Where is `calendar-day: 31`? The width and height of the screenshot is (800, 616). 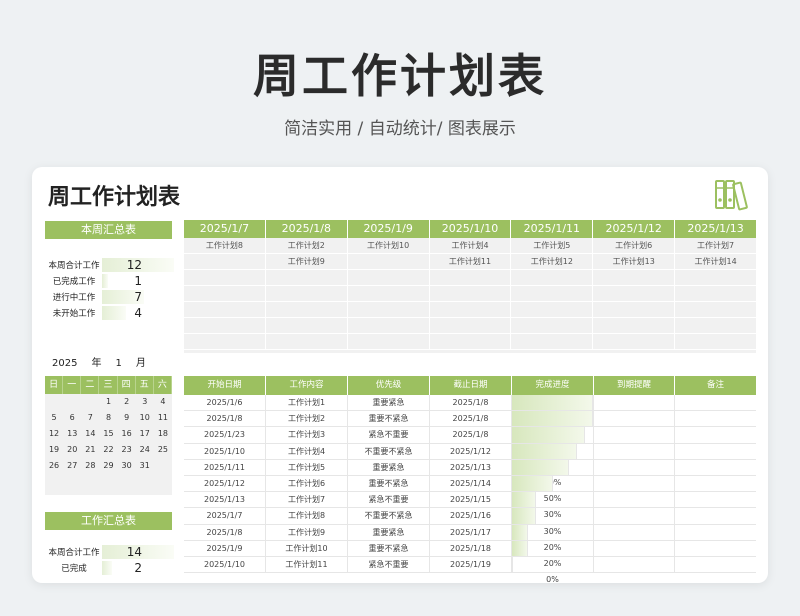 calendar-day: 31 is located at coordinates (145, 466).